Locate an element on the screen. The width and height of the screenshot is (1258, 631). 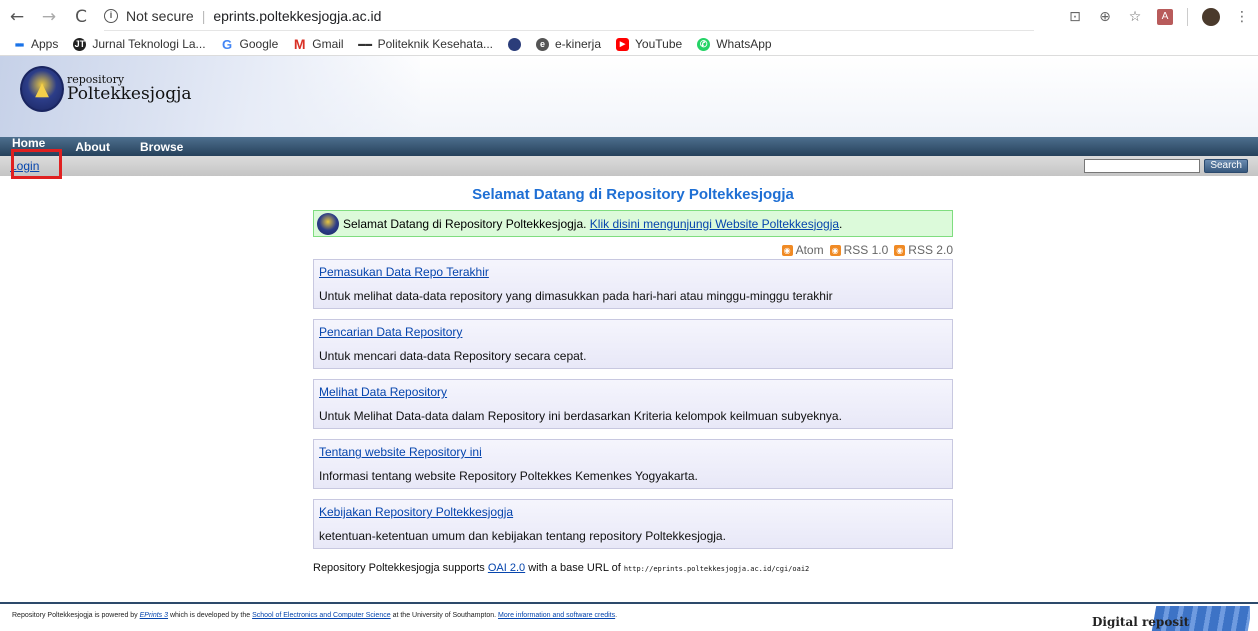
emblem-icon is located at coordinates (328, 223).